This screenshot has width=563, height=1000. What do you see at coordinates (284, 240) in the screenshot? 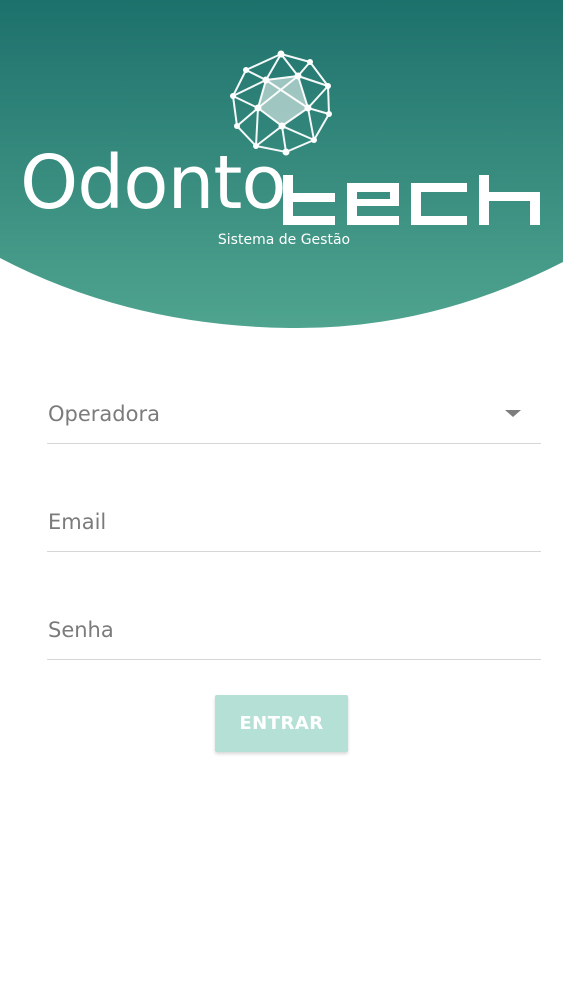
I see `brand-tagline: Sistema de Gestão` at bounding box center [284, 240].